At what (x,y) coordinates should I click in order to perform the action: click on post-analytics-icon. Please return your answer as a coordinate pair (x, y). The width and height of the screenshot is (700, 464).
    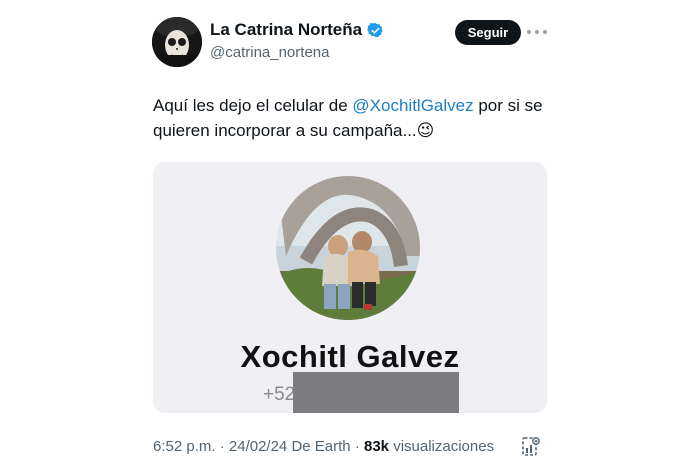
    Looking at the image, I should click on (531, 447).